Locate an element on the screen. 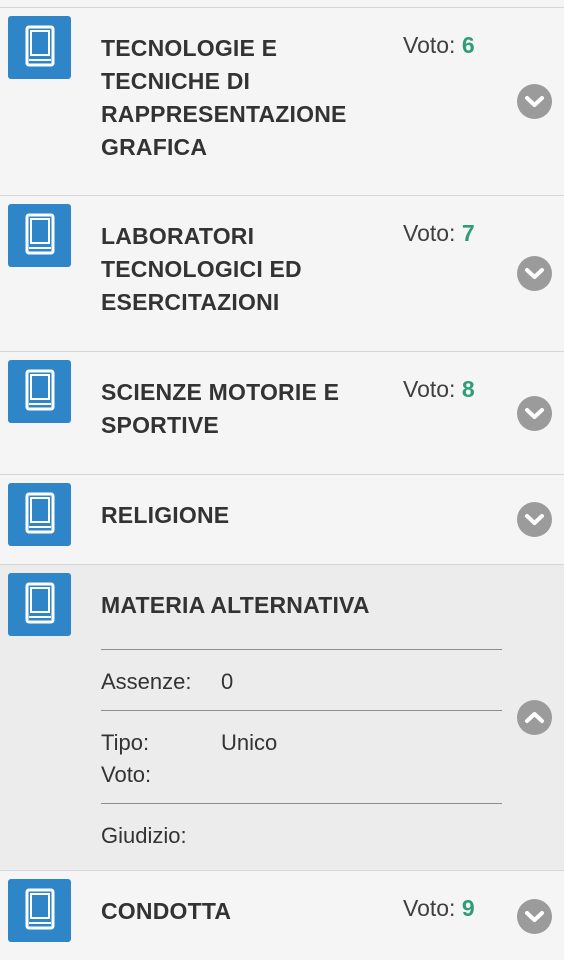 This screenshot has width=564, height=960. grade-display: Voto: 9 is located at coordinates (439, 908).